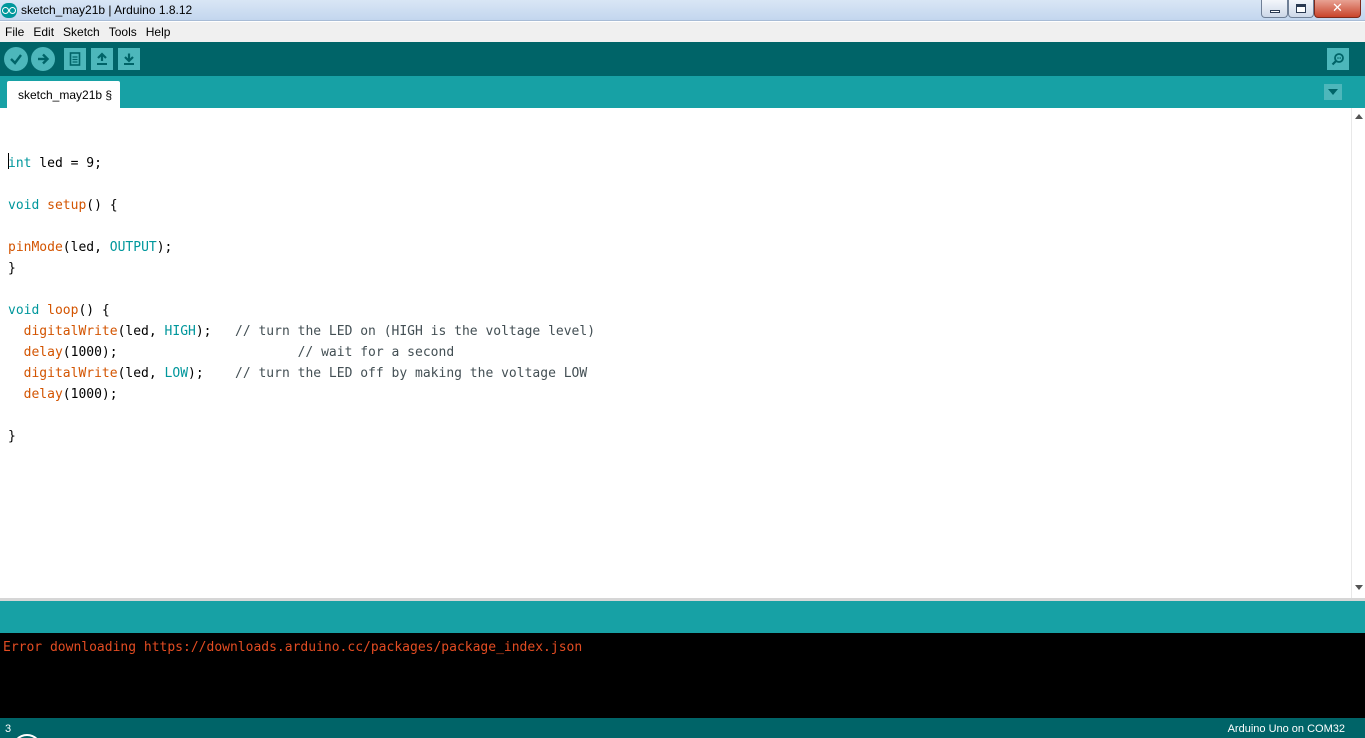 Image resolution: width=1365 pixels, height=738 pixels. I want to click on menu-tools: Tools, so click(123, 32).